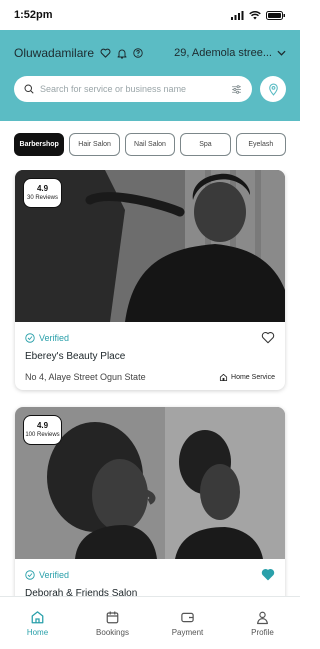 Image resolution: width=320 pixels, height=649 pixels. What do you see at coordinates (113, 623) in the screenshot?
I see `nav-bookings: Bookings` at bounding box center [113, 623].